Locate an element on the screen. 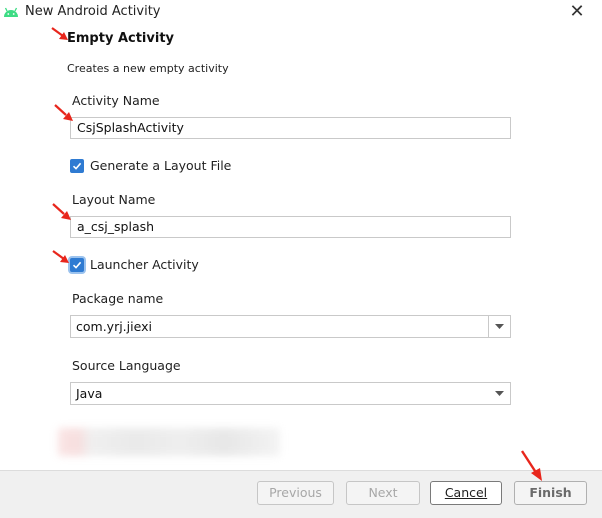 Image resolution: width=602 pixels, height=518 pixels. activity-name-label: Activity Name is located at coordinates (116, 100).